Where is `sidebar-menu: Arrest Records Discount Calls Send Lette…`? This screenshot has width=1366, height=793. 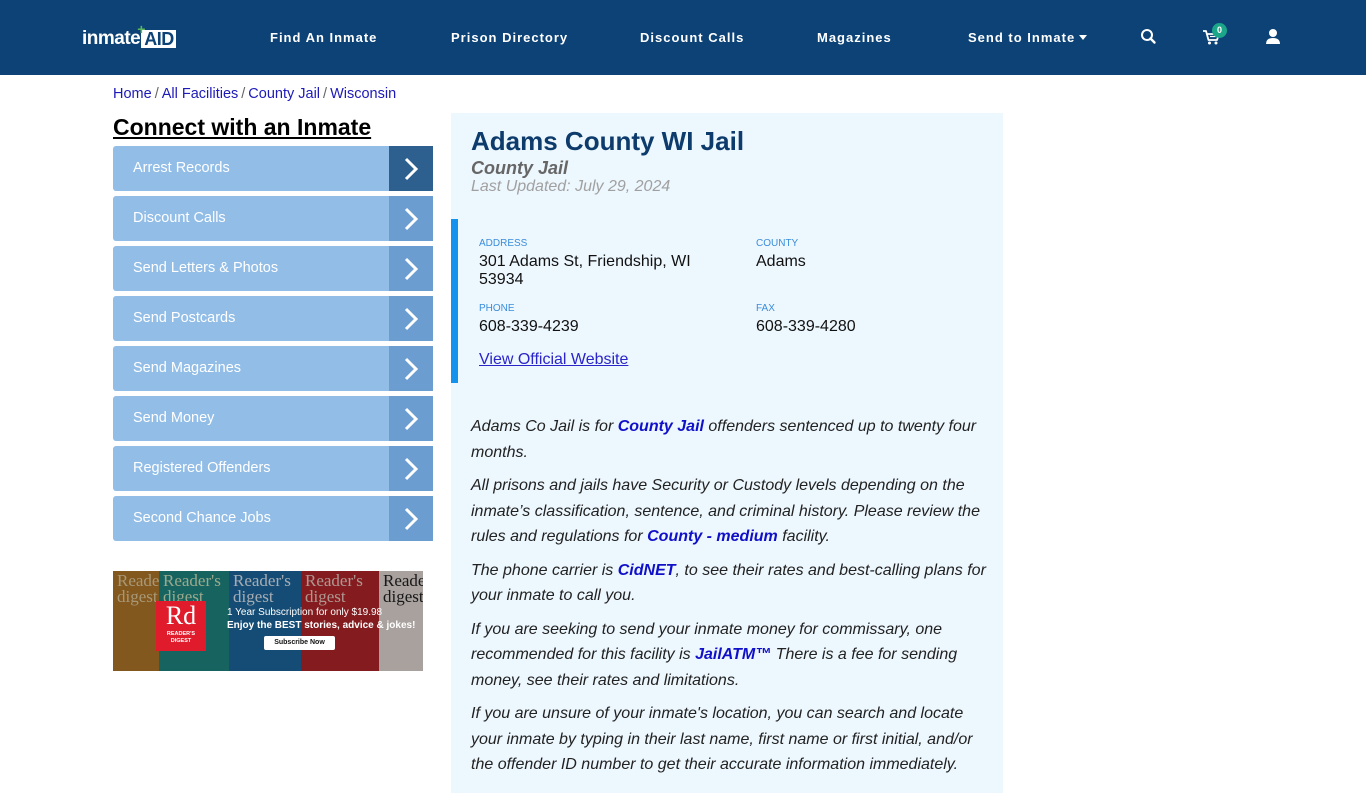 sidebar-menu: Arrest Records Discount Calls Send Lette… is located at coordinates (273, 346).